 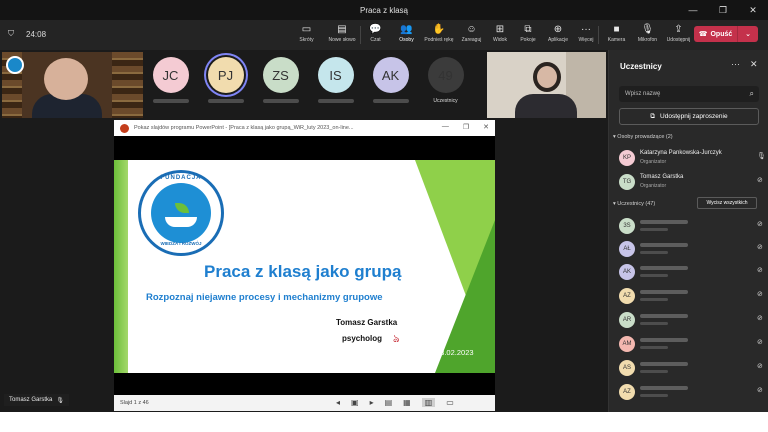 I want to click on people-button: 👥 Osoby, so click(x=406, y=36).